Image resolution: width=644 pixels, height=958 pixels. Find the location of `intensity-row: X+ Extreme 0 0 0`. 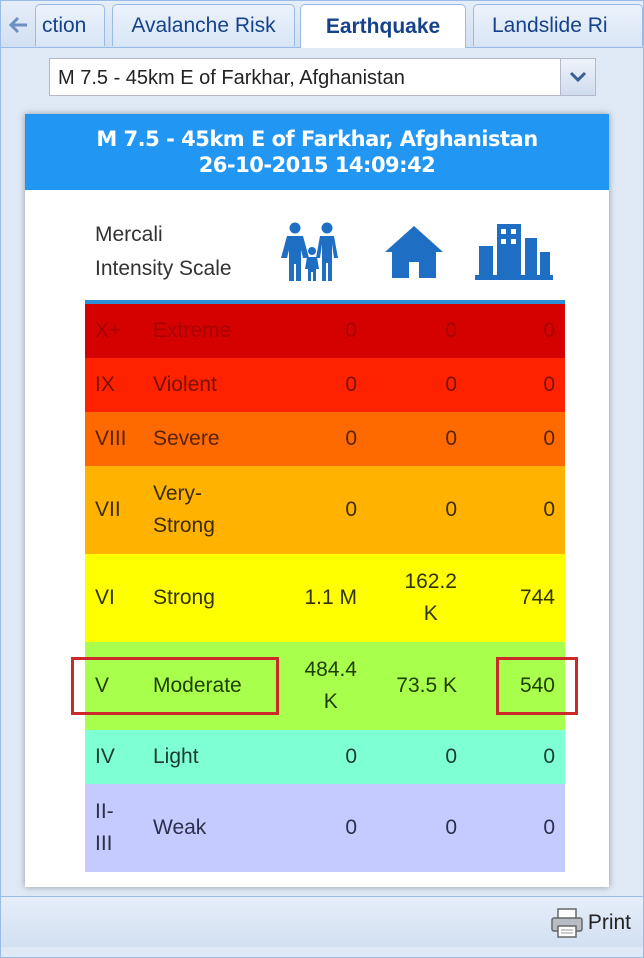

intensity-row: X+ Extreme 0 0 0 is located at coordinates (325, 331).